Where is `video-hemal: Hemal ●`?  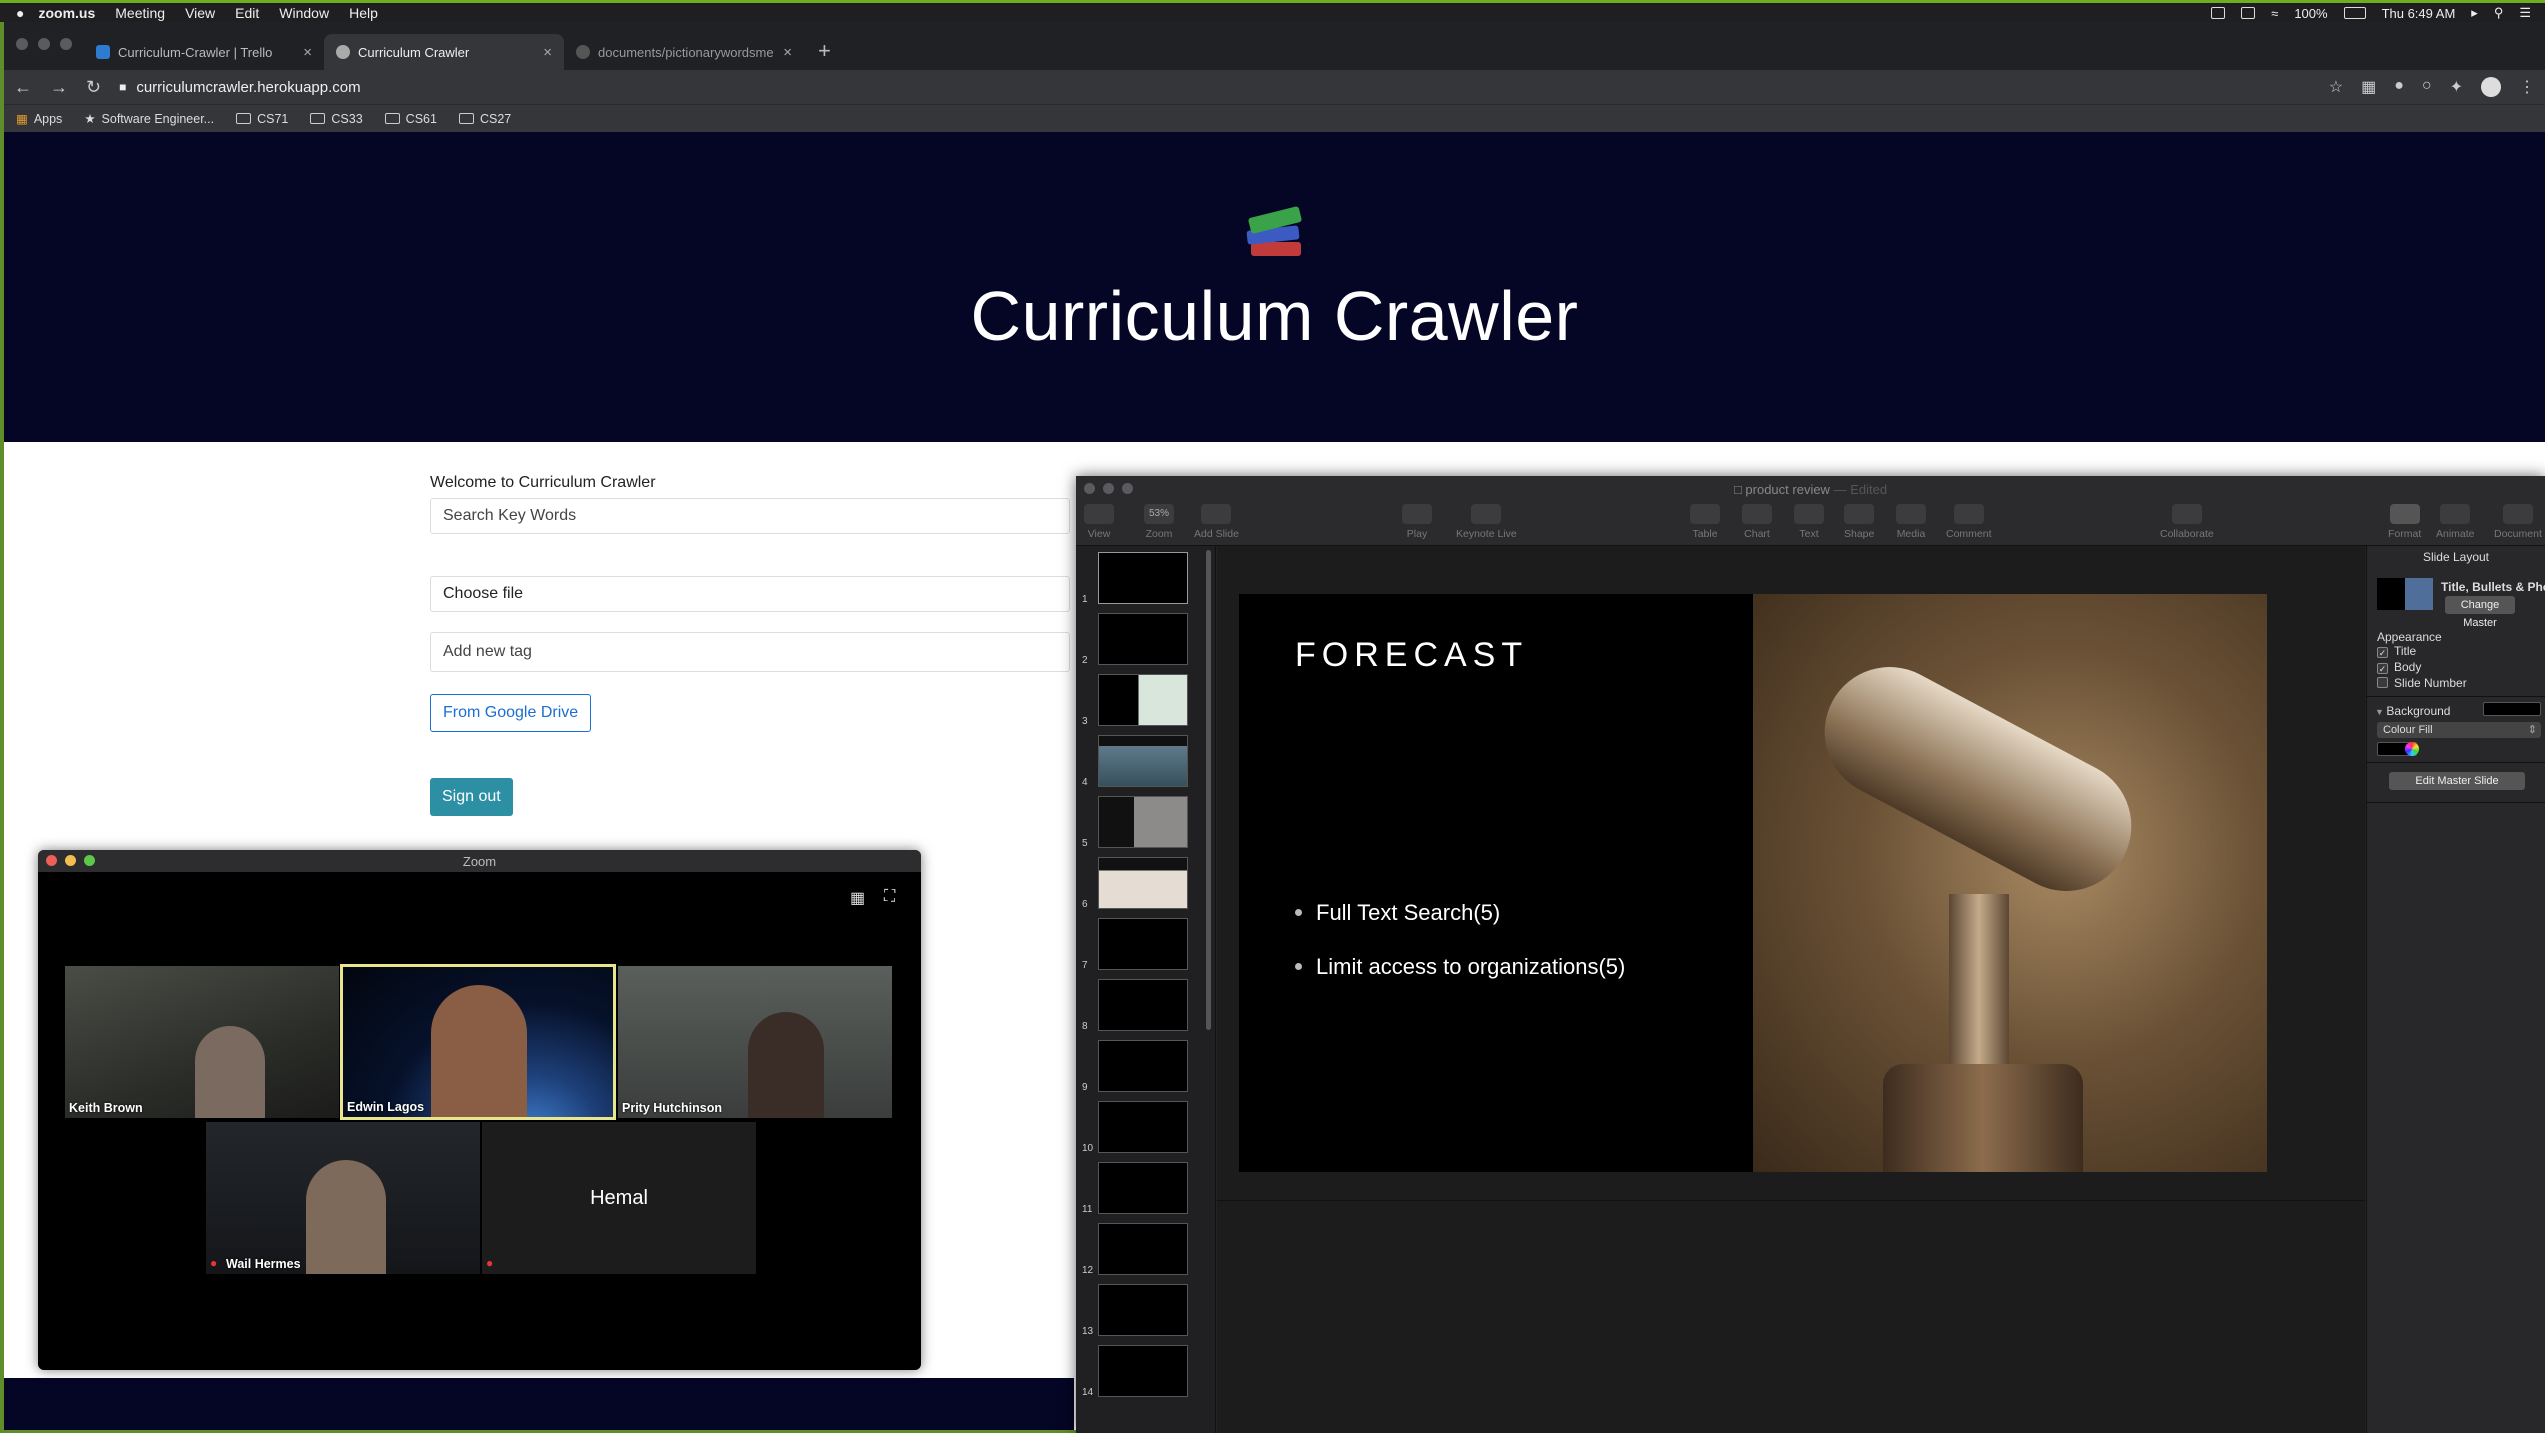
video-hemal: Hemal ● is located at coordinates (619, 1198).